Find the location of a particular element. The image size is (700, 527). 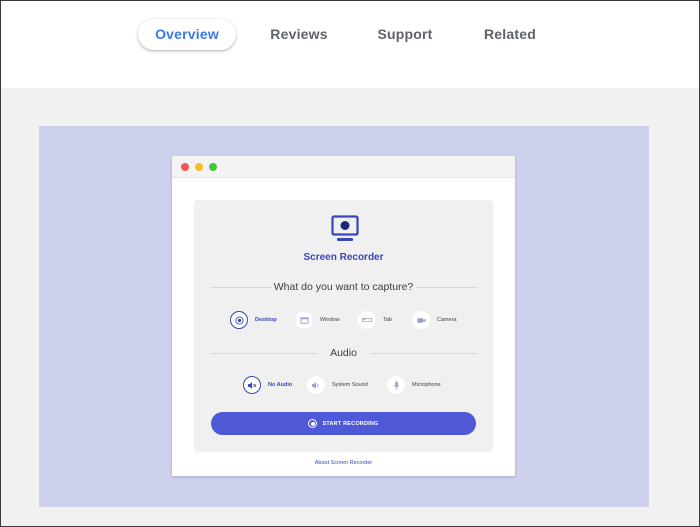

capture-option-desktop: Desktop is located at coordinates (253, 320).